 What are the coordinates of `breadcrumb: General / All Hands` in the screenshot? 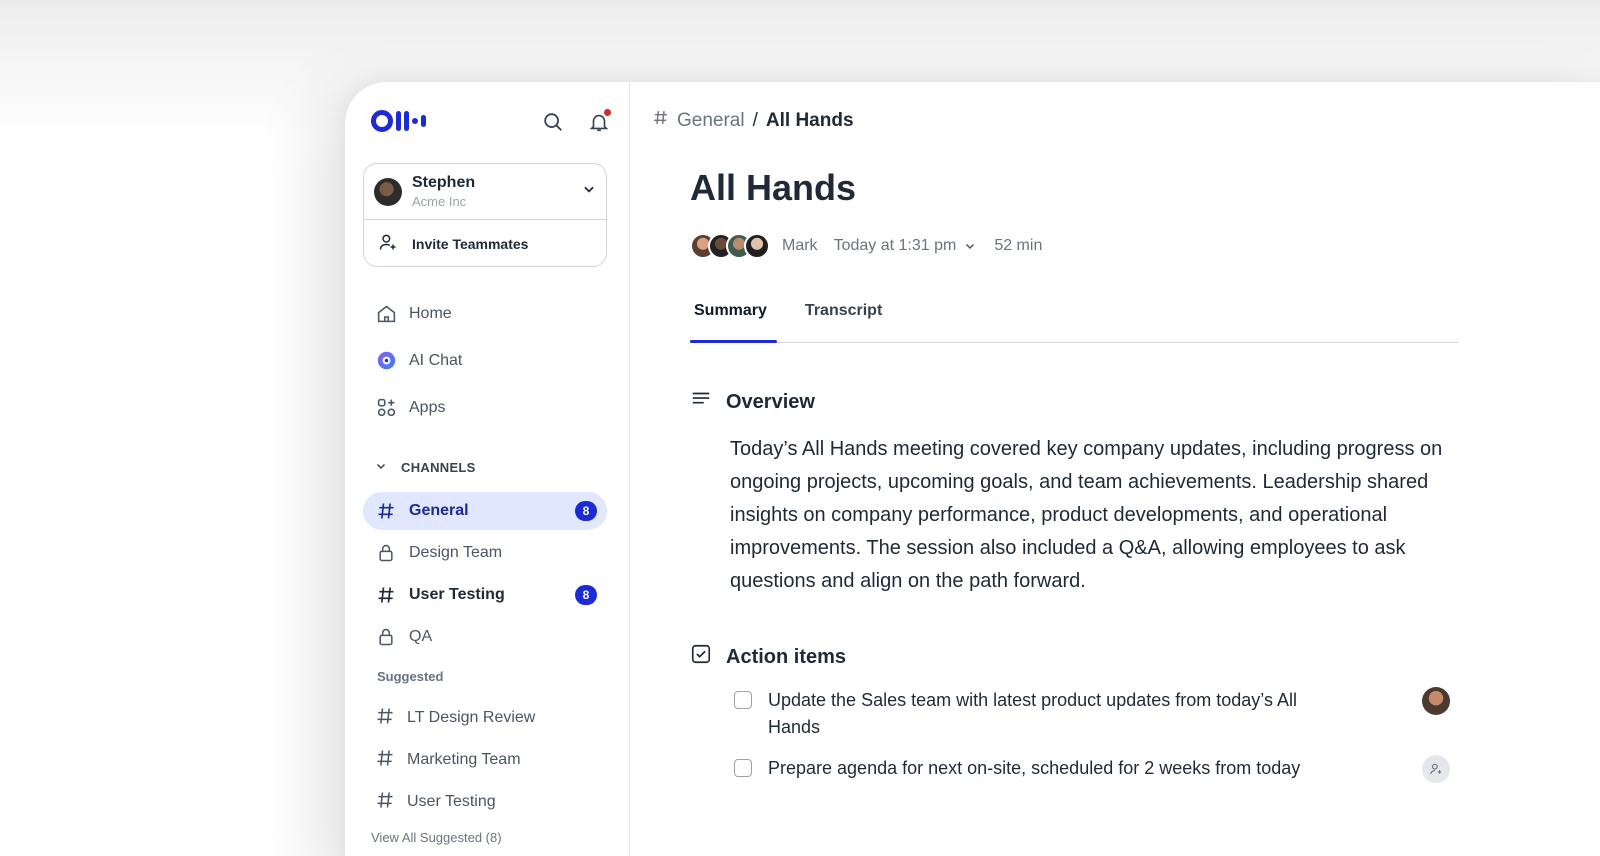 It's located at (753, 120).